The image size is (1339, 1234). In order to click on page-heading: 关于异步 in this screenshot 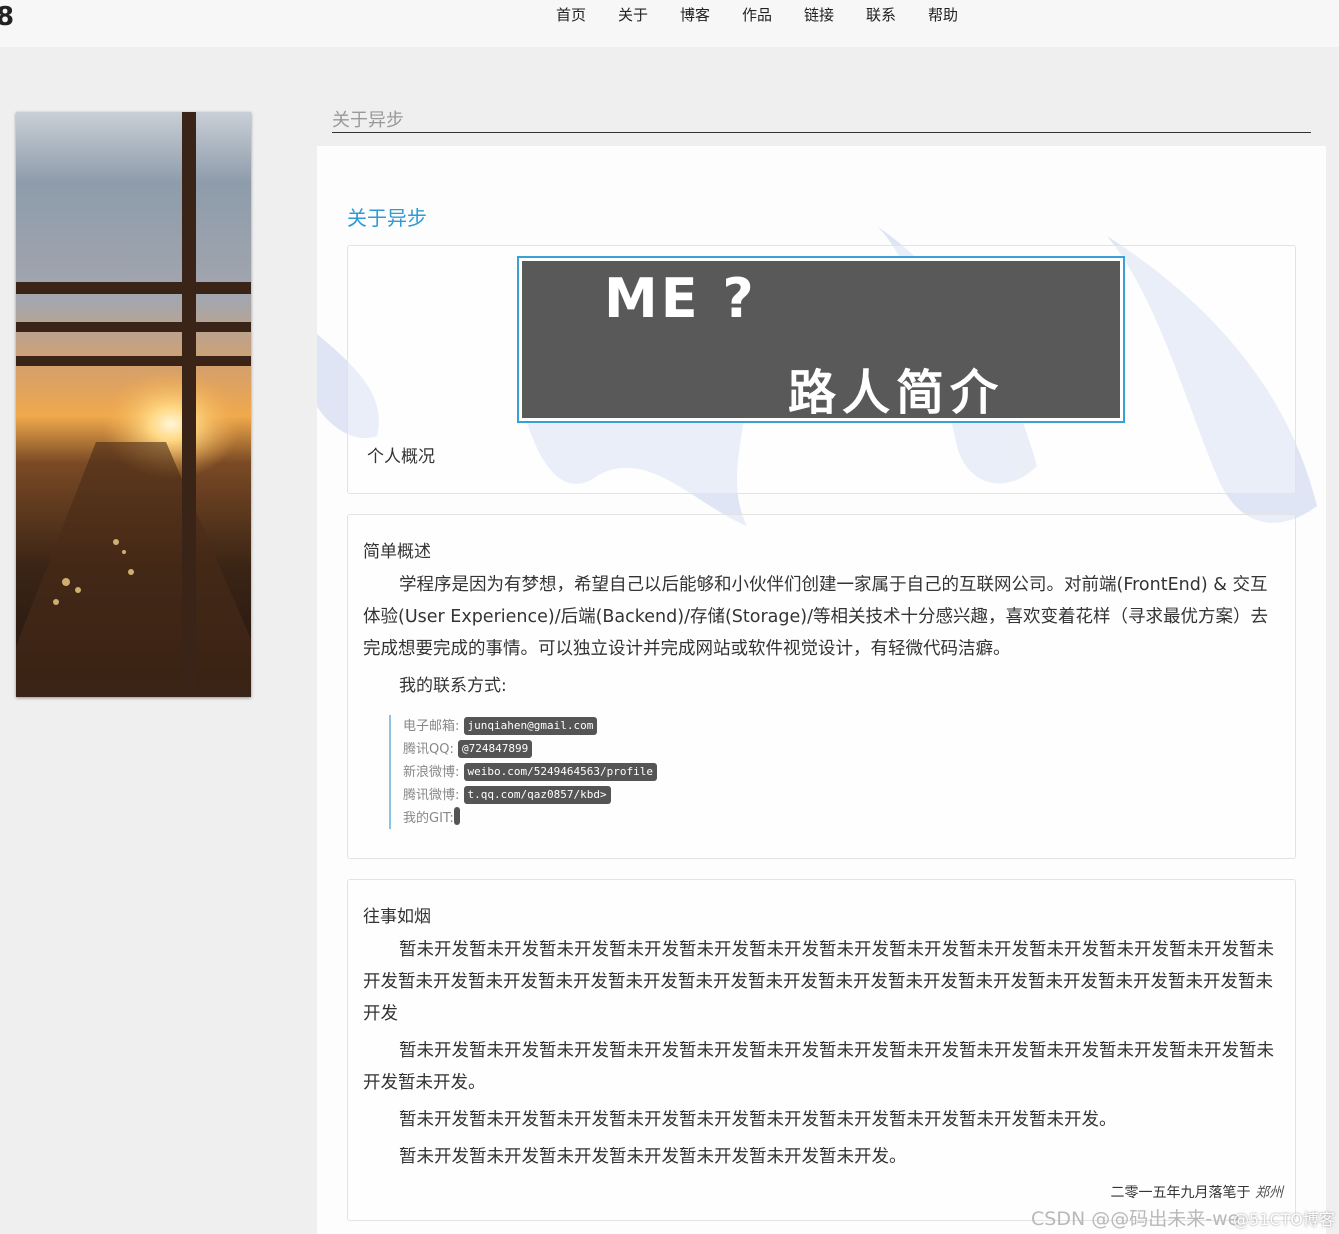, I will do `click(821, 119)`.